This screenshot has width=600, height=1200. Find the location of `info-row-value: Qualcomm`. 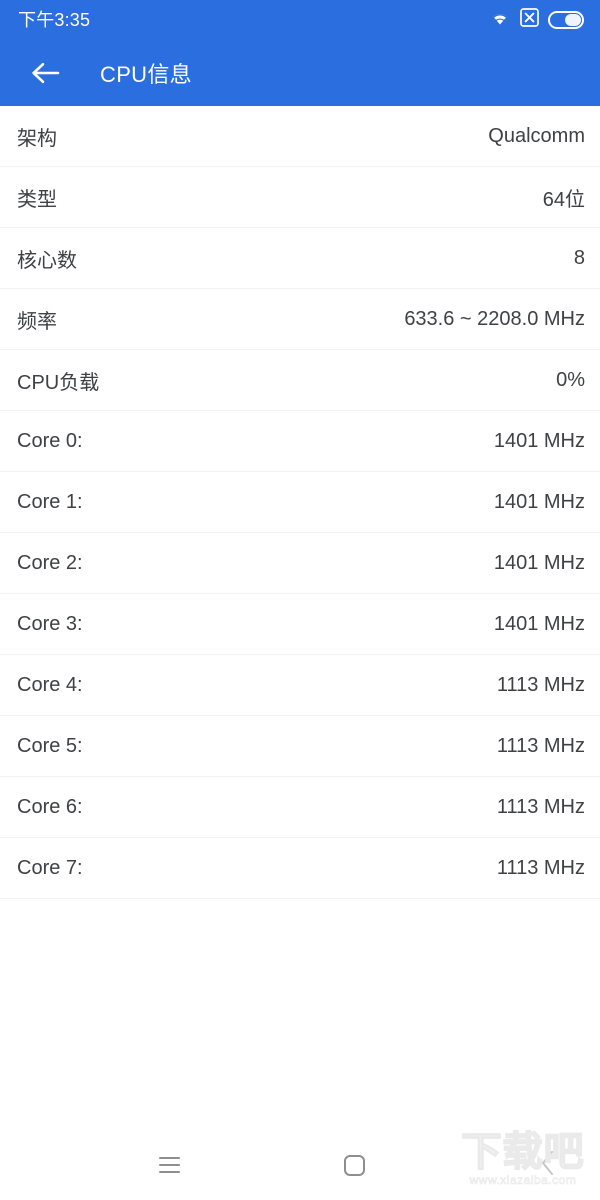

info-row-value: Qualcomm is located at coordinates (536, 135).